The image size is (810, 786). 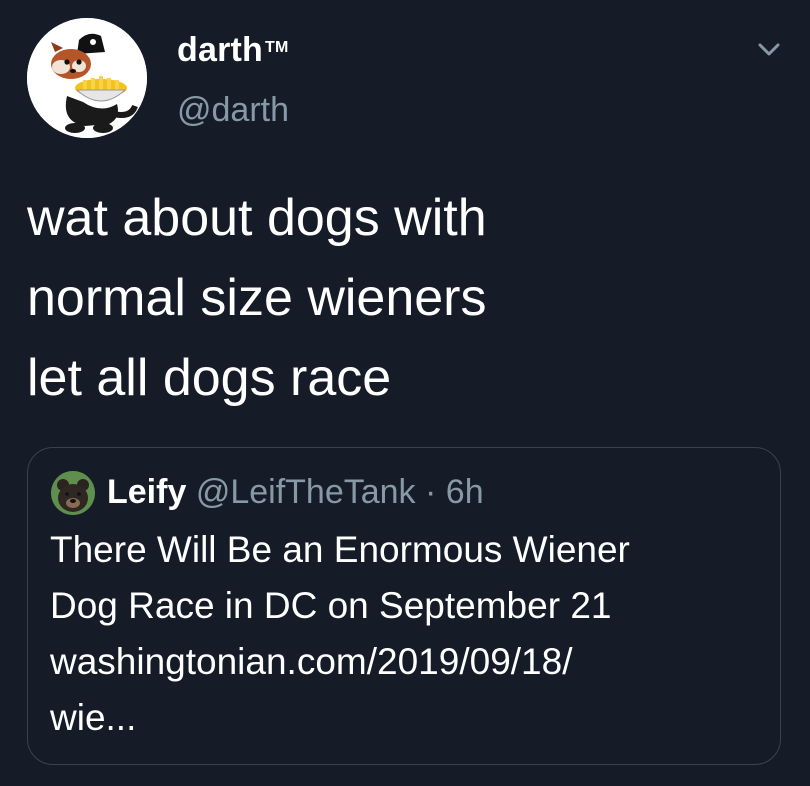 What do you see at coordinates (146, 492) in the screenshot?
I see `quoted-author-name: Leify` at bounding box center [146, 492].